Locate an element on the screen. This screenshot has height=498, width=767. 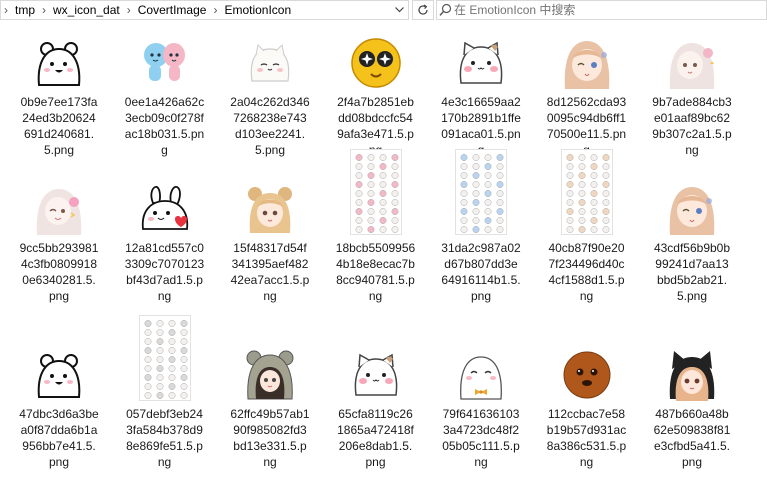
pale-girl-flower-icon is located at coordinates (692, 63).